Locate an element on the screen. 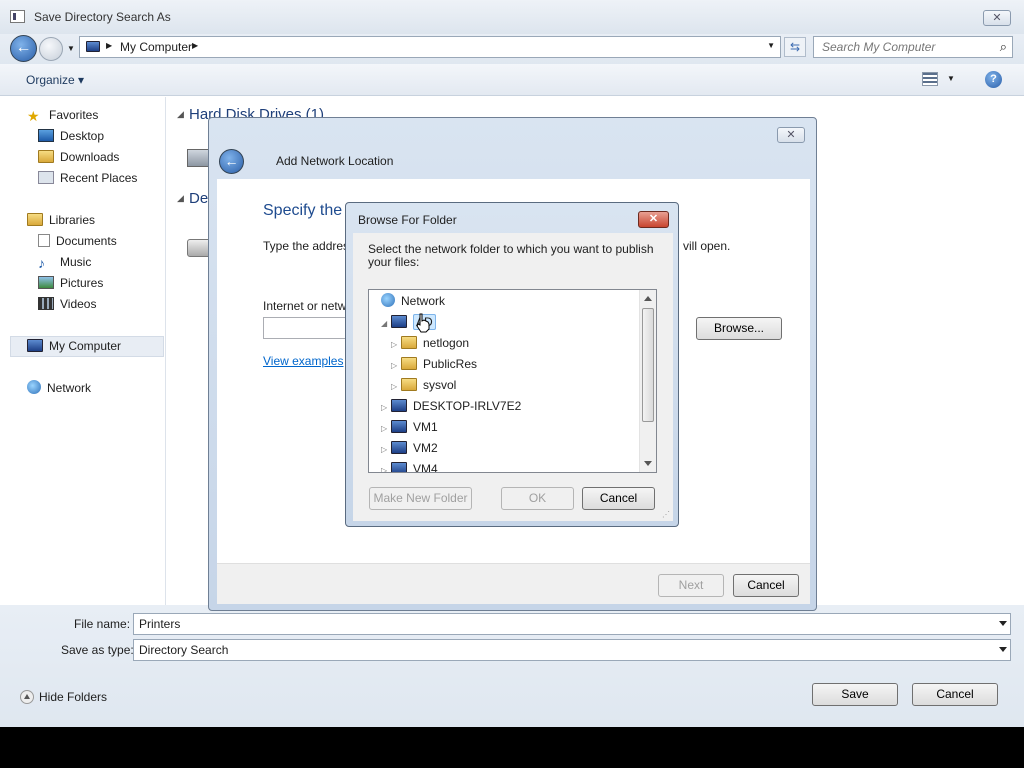 This screenshot has height=768, width=1024. nav-item-desktop: Desktop is located at coordinates (71, 136).